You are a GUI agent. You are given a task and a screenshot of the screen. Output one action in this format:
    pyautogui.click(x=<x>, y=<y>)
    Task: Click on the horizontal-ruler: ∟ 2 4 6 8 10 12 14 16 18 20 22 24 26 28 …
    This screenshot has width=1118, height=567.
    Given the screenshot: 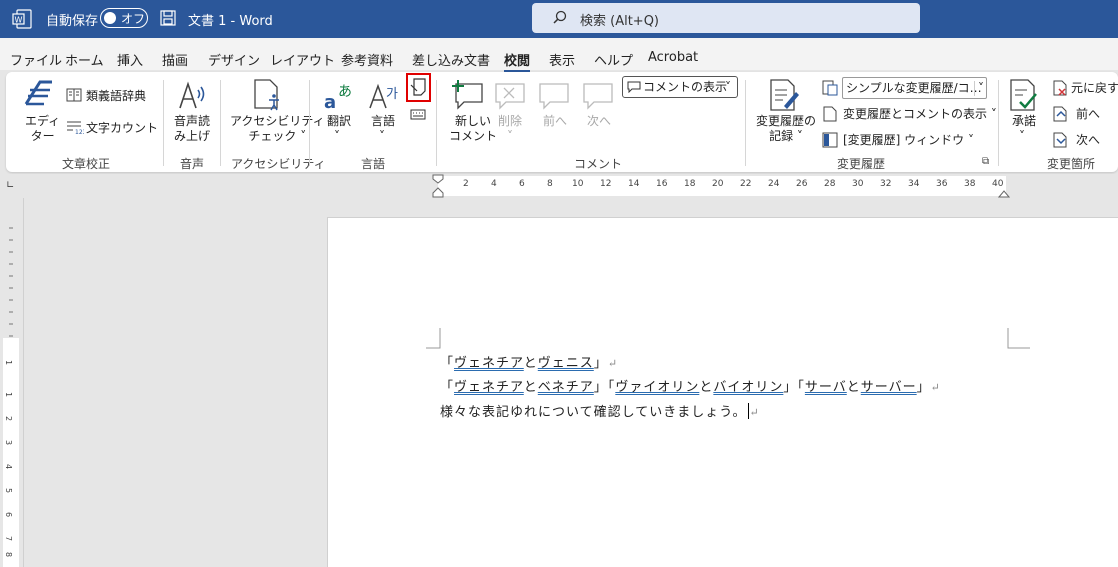 What is the action you would take?
    pyautogui.click(x=559, y=186)
    